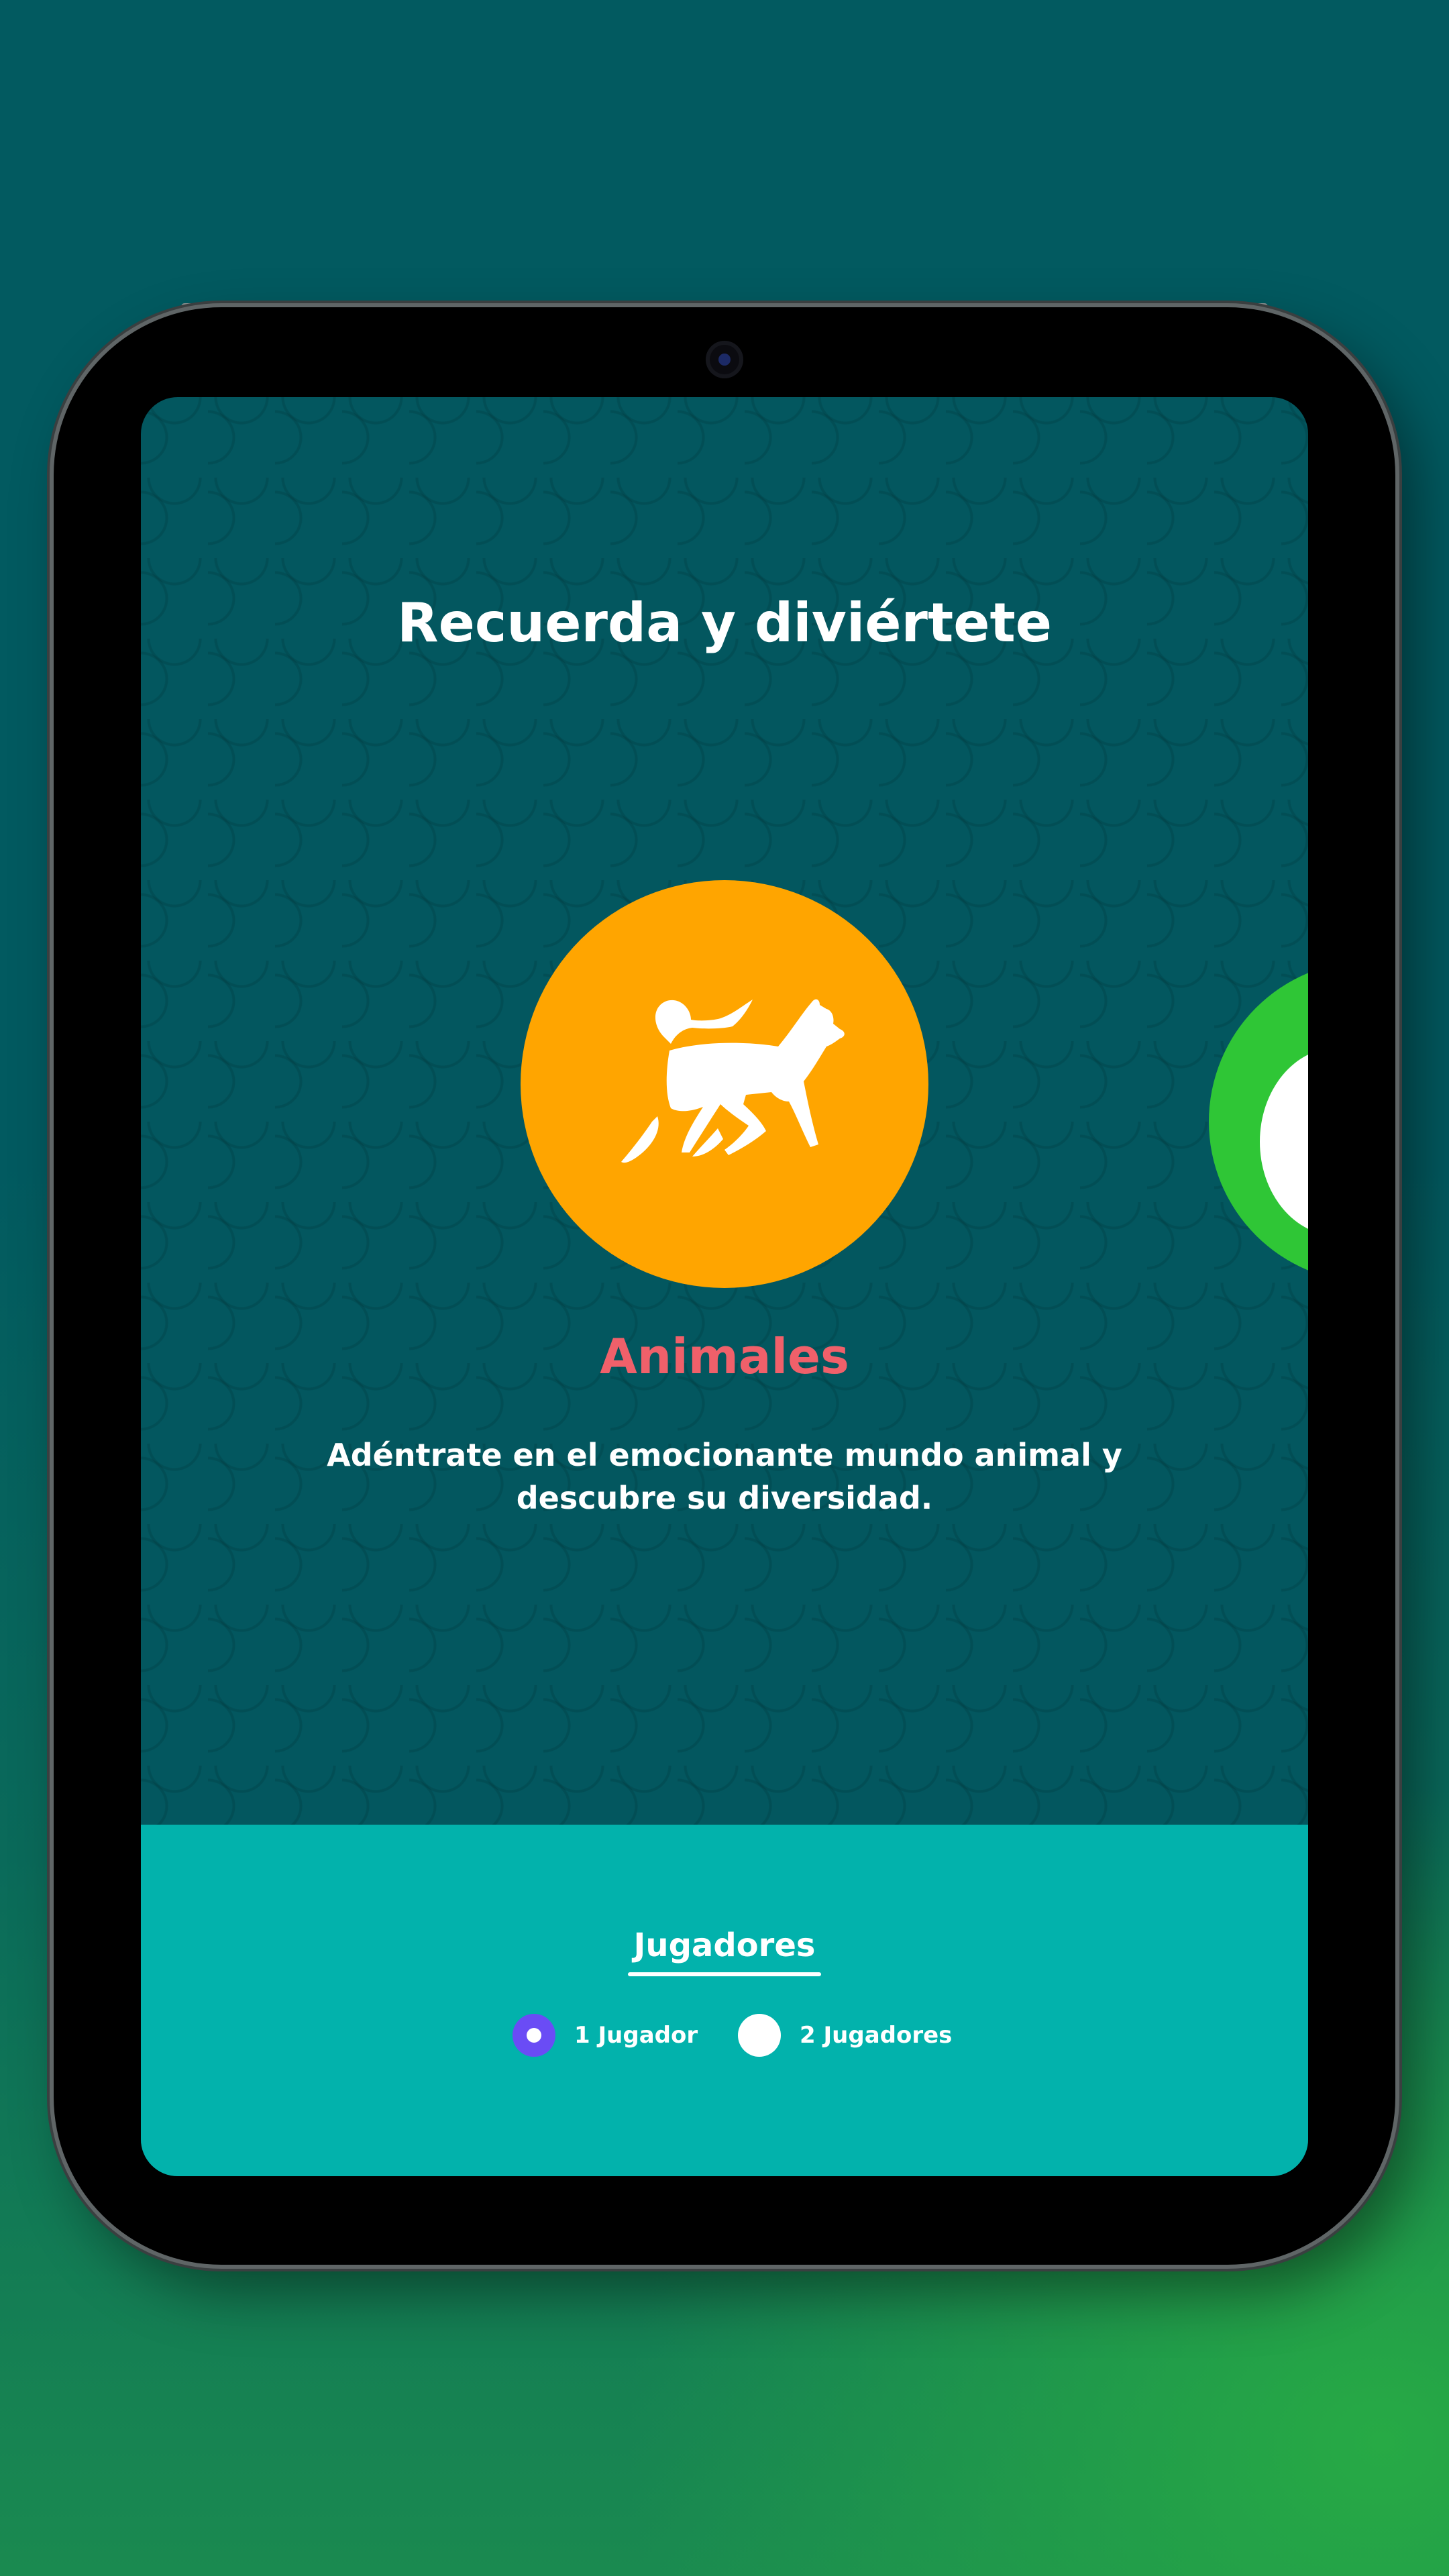 The height and width of the screenshot is (2576, 1449). What do you see at coordinates (759, 2035) in the screenshot?
I see `radio-2-players` at bounding box center [759, 2035].